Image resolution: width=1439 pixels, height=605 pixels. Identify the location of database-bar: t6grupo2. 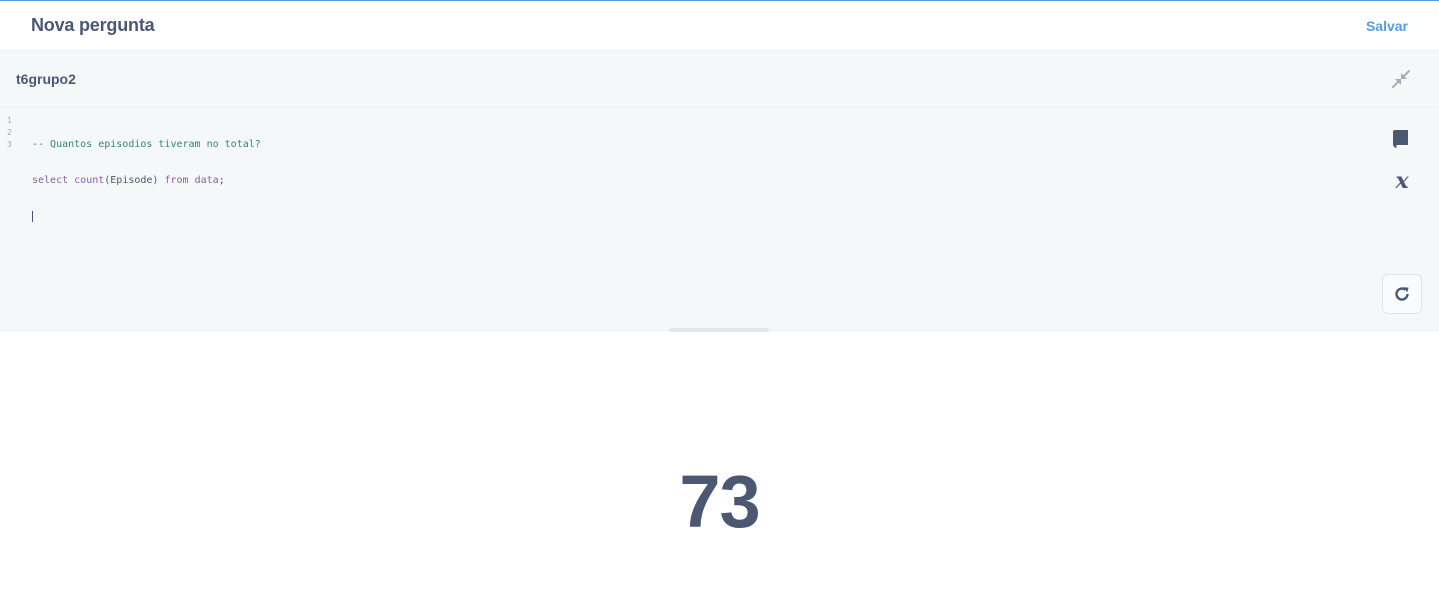
(719, 79).